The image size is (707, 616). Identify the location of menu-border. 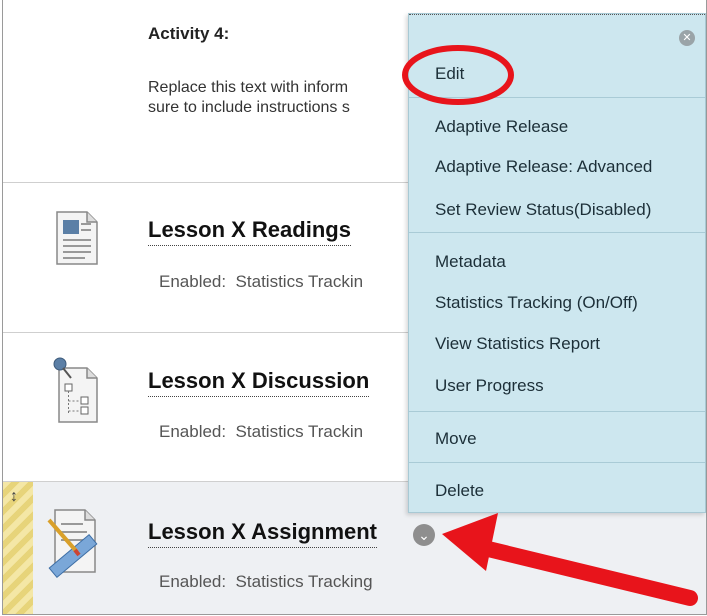
(557, 14).